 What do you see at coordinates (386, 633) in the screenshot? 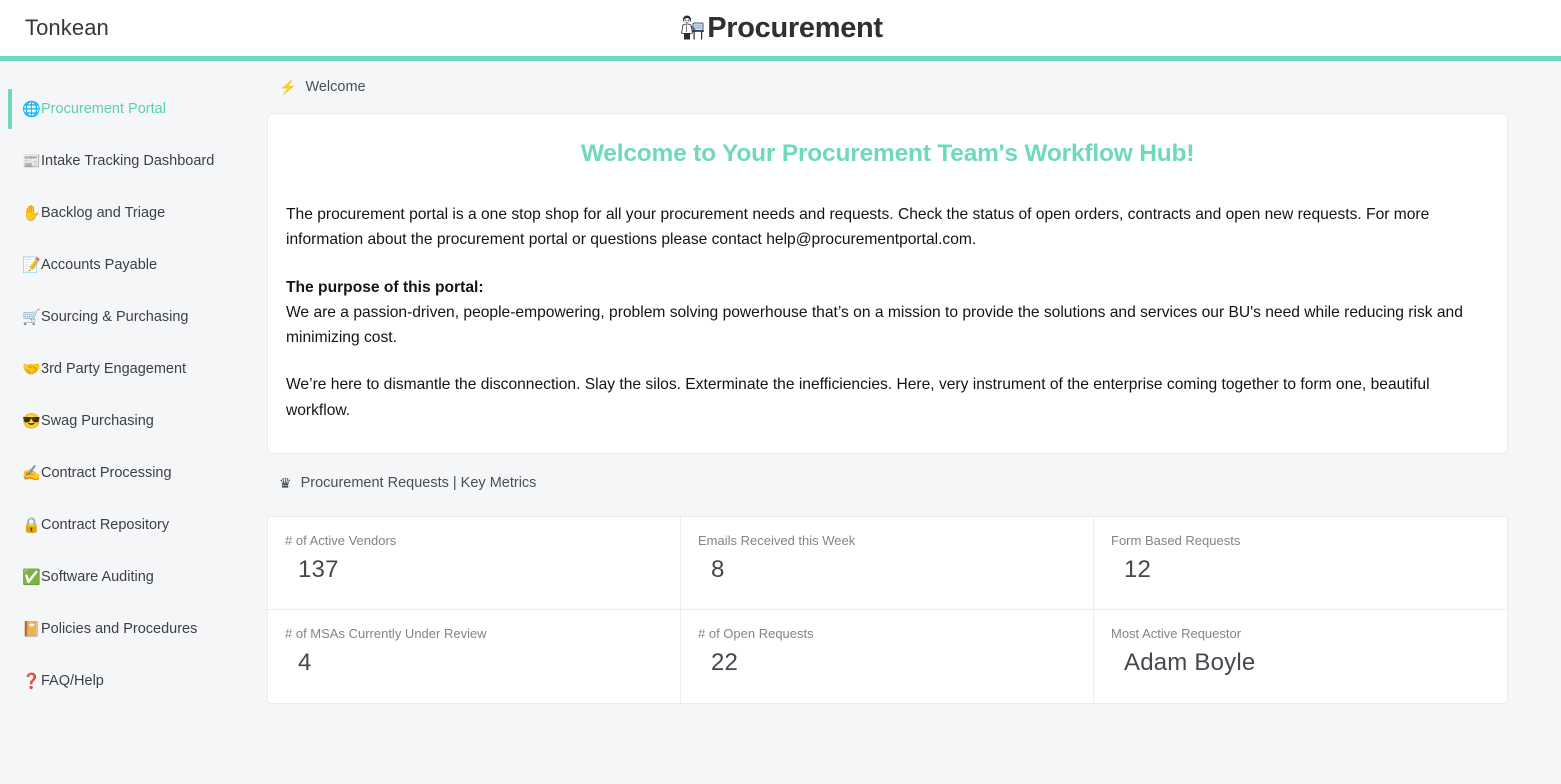
I see `metric-label: # of MSAs Currently Under Review` at bounding box center [386, 633].